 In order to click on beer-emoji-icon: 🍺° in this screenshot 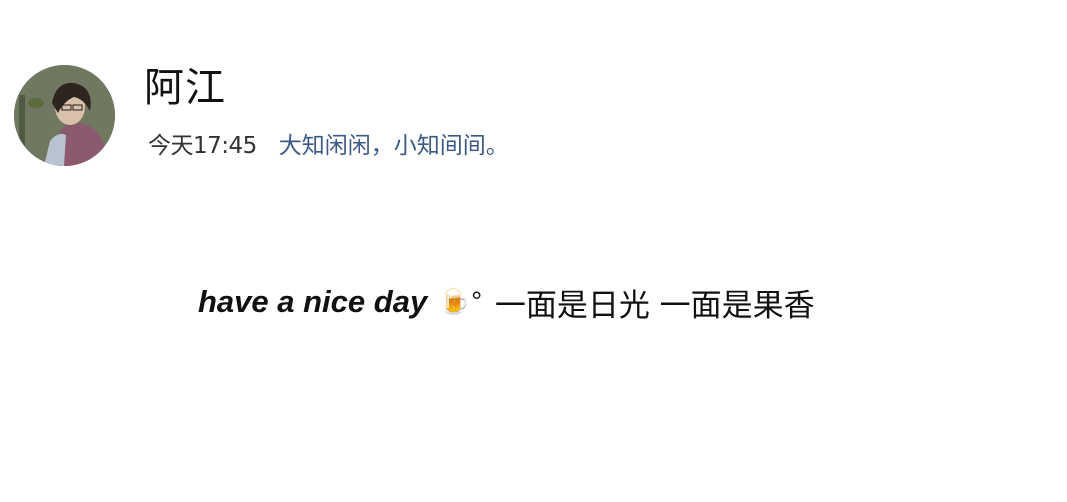, I will do `click(461, 301)`.